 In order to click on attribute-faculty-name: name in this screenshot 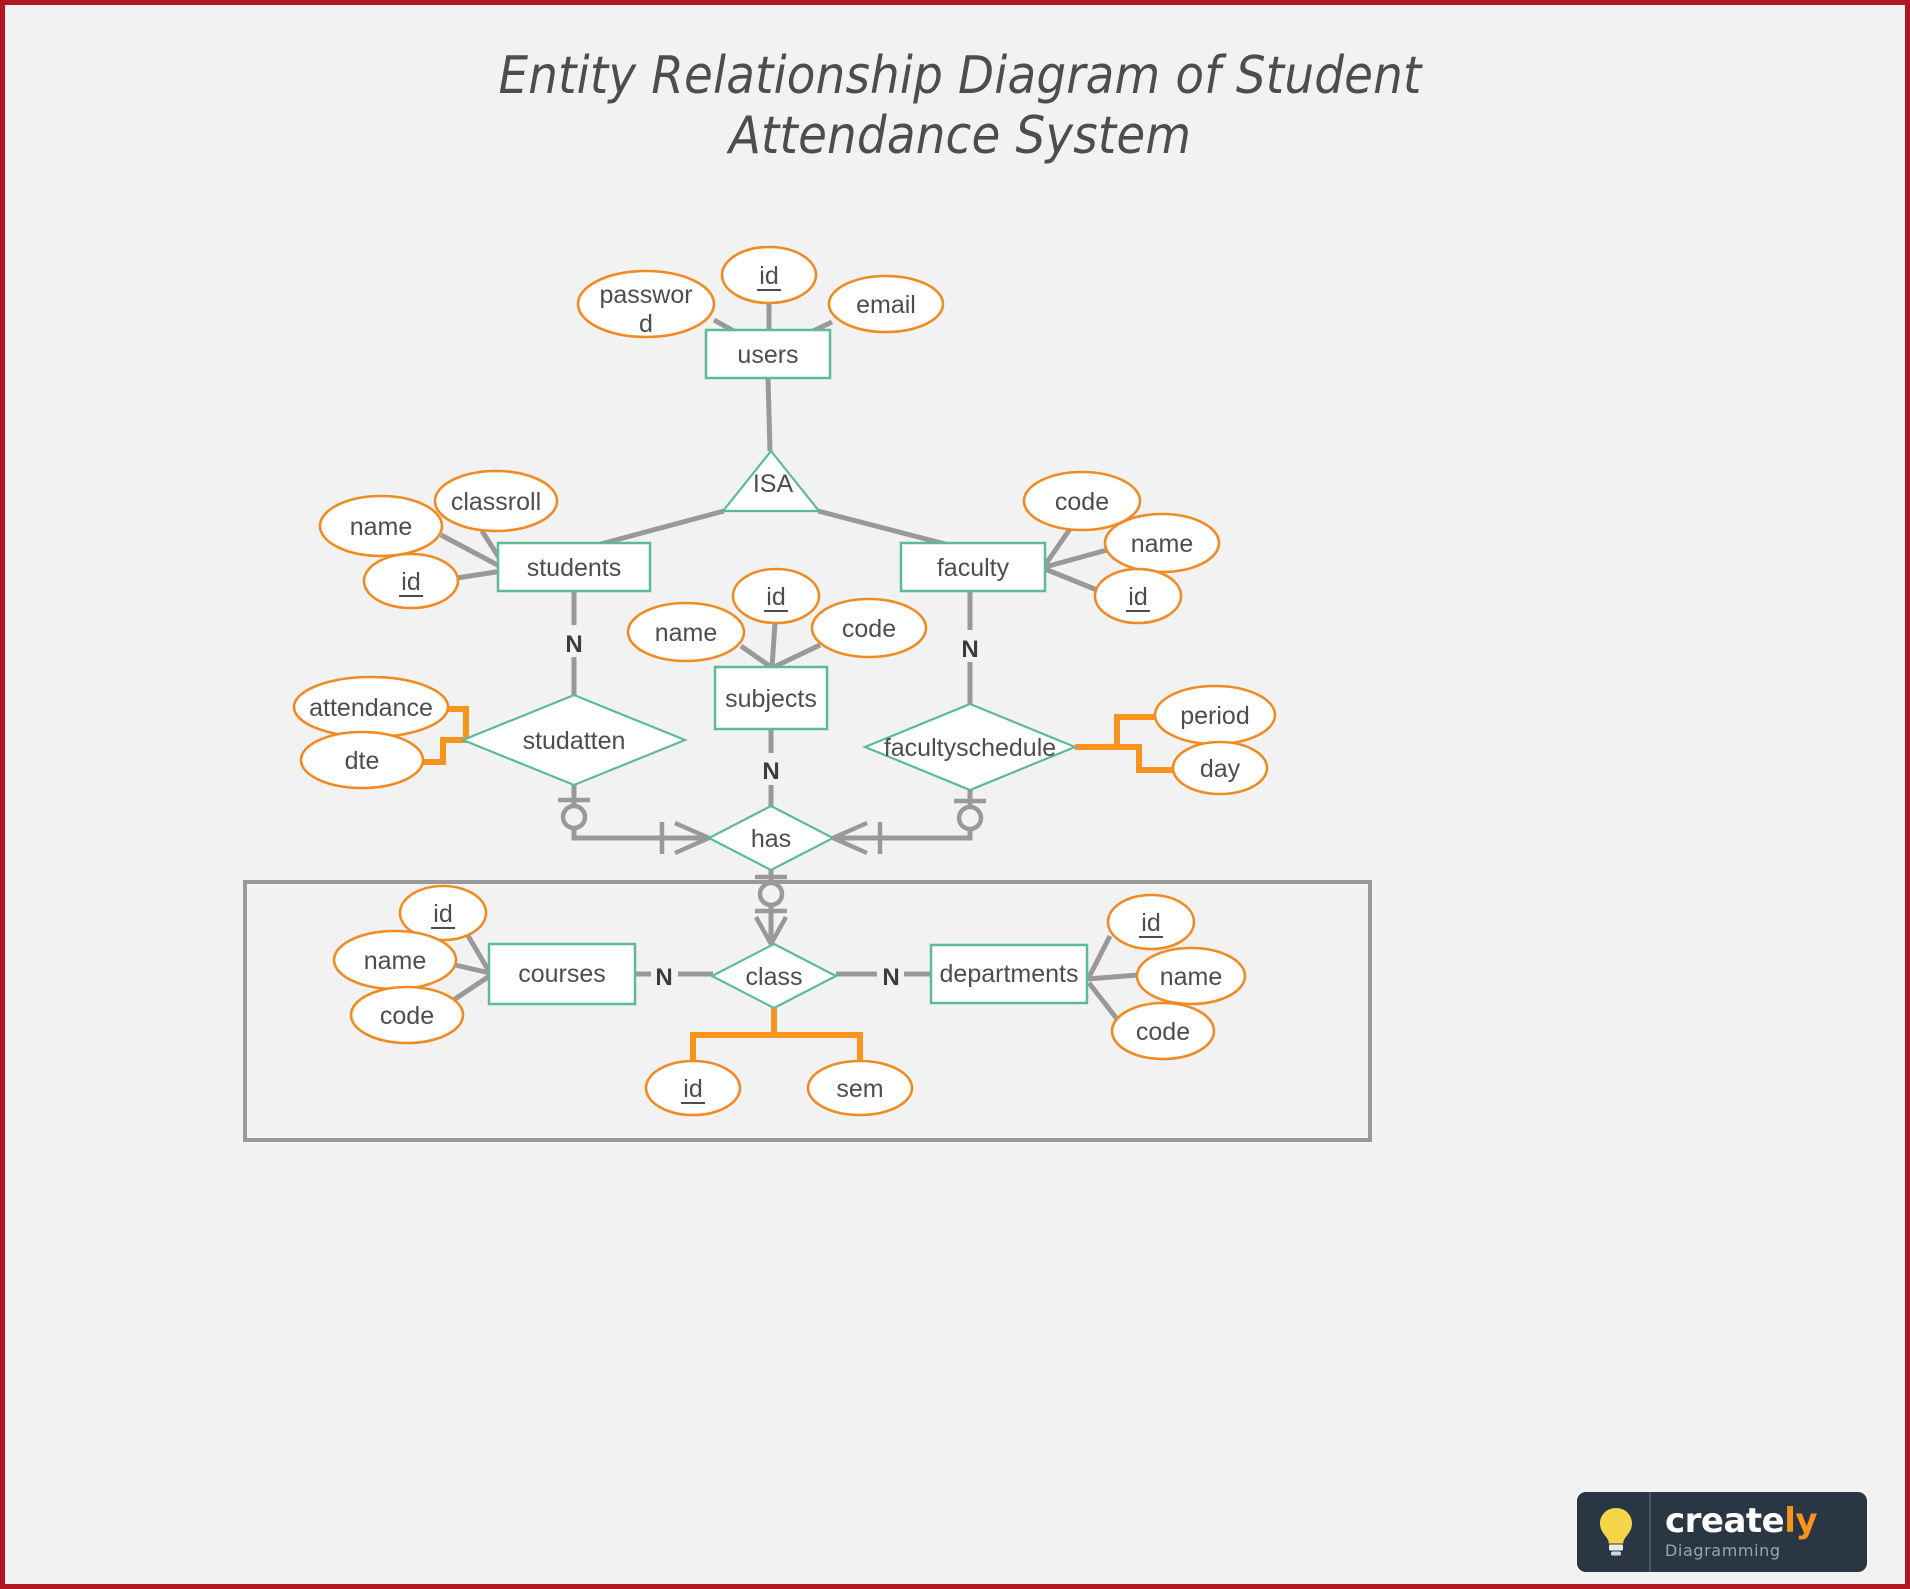, I will do `click(1162, 543)`.